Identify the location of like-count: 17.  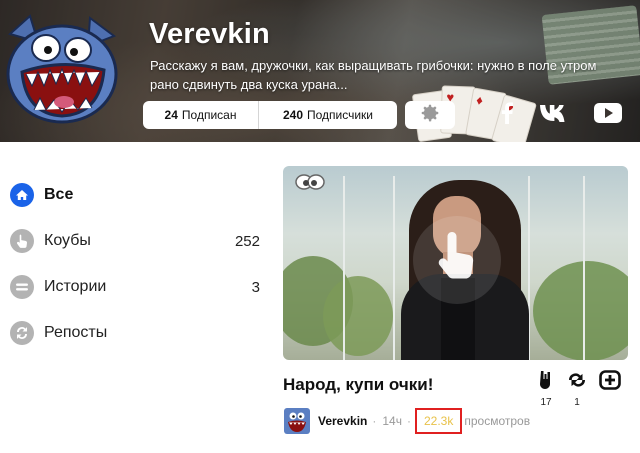
(546, 402).